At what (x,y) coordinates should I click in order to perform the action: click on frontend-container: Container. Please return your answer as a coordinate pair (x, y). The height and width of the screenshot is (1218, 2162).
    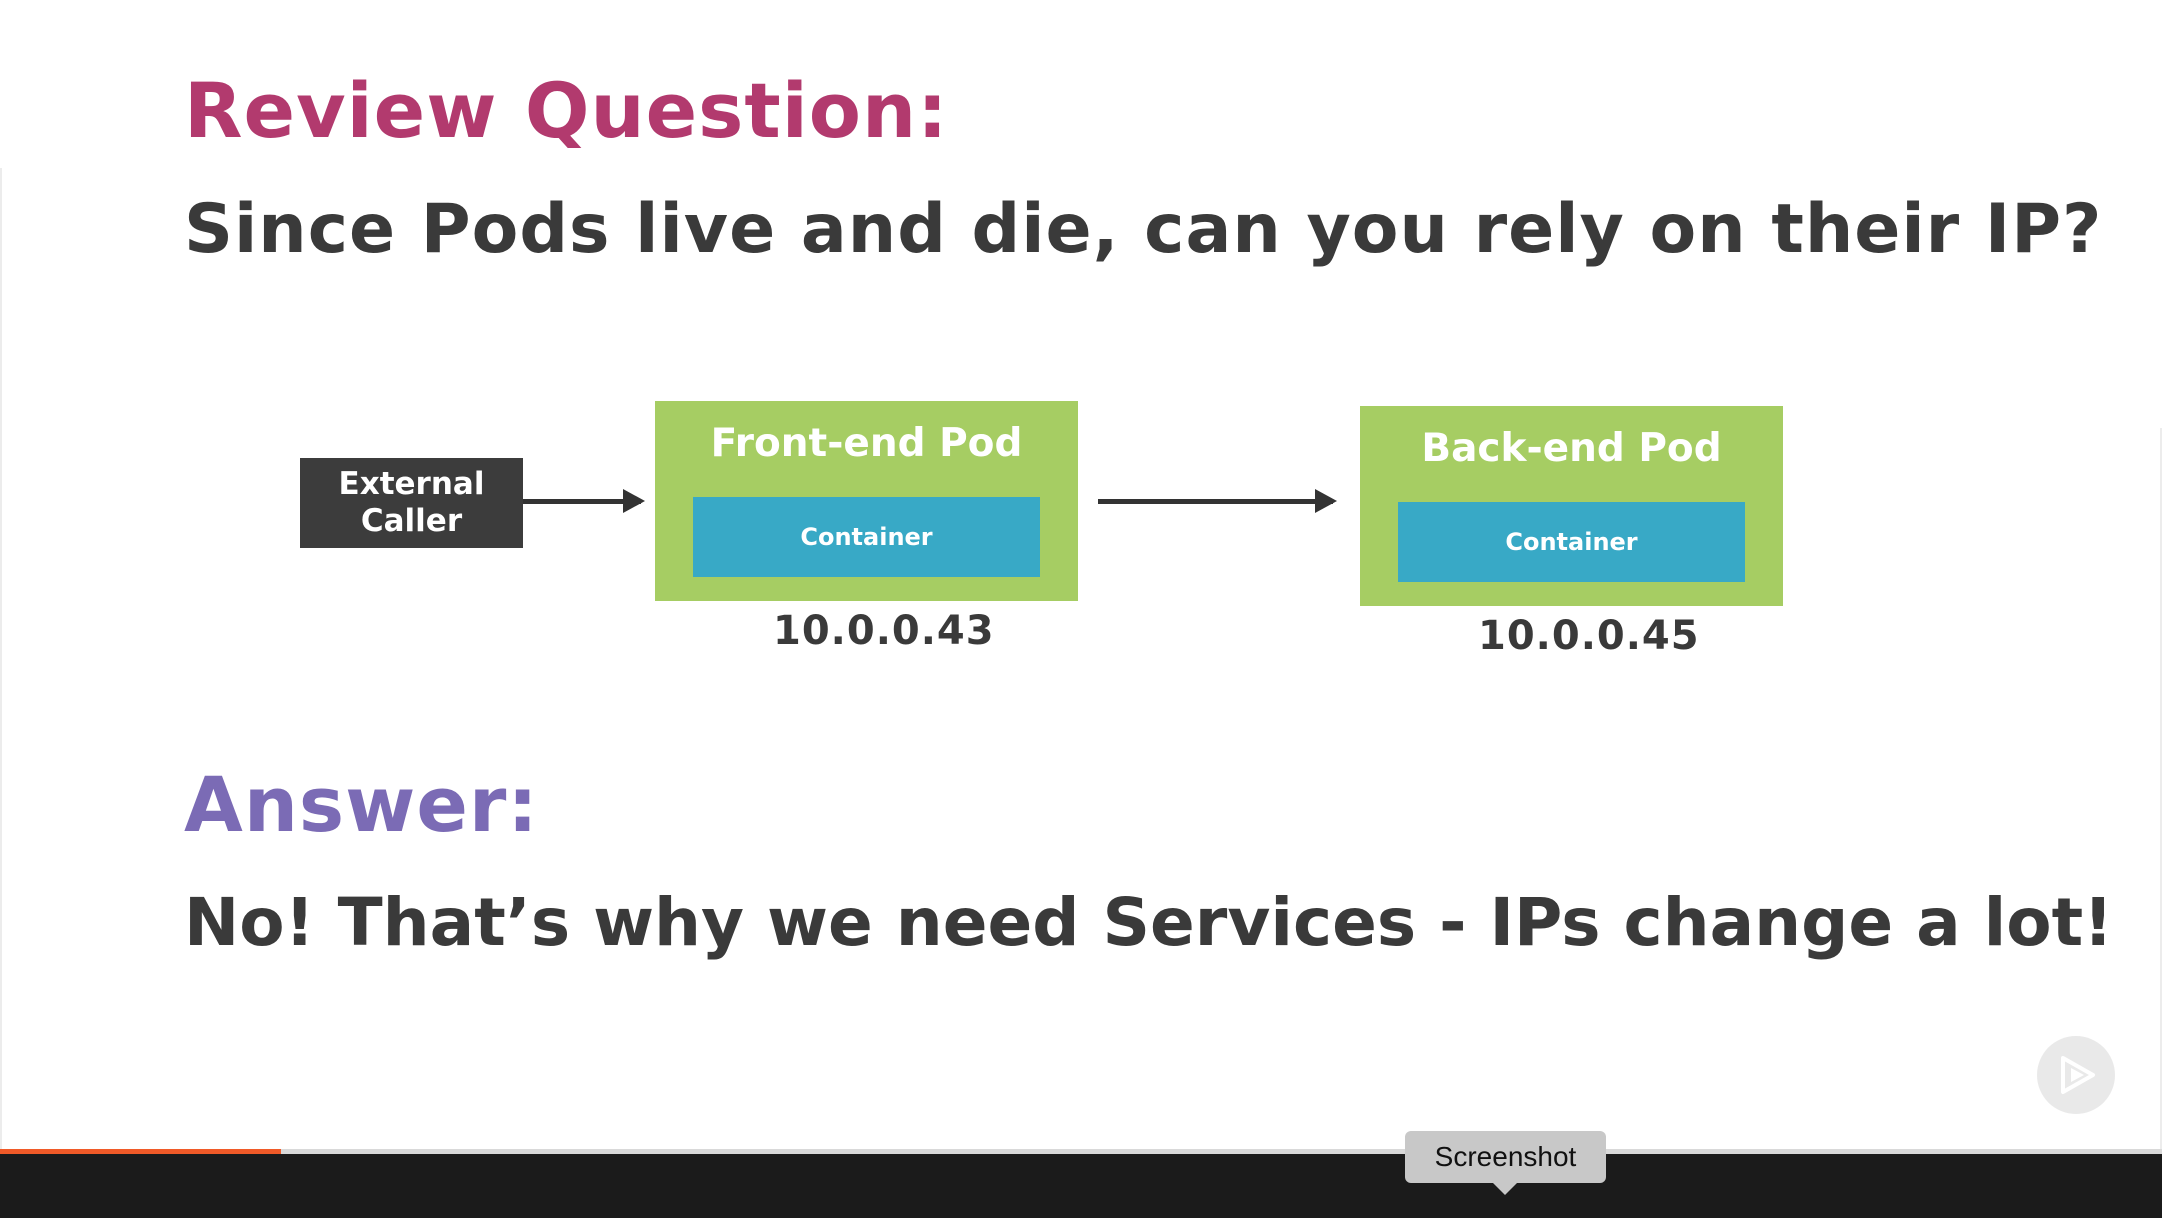
    Looking at the image, I should click on (866, 537).